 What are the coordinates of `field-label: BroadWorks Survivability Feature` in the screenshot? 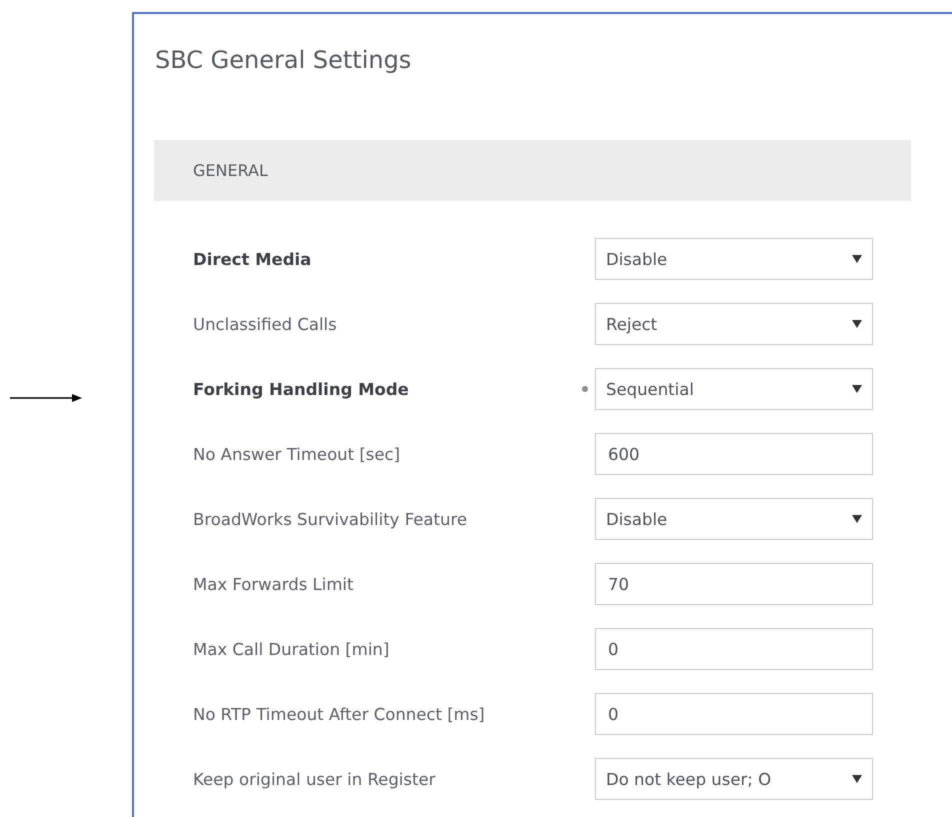 It's located at (330, 519).